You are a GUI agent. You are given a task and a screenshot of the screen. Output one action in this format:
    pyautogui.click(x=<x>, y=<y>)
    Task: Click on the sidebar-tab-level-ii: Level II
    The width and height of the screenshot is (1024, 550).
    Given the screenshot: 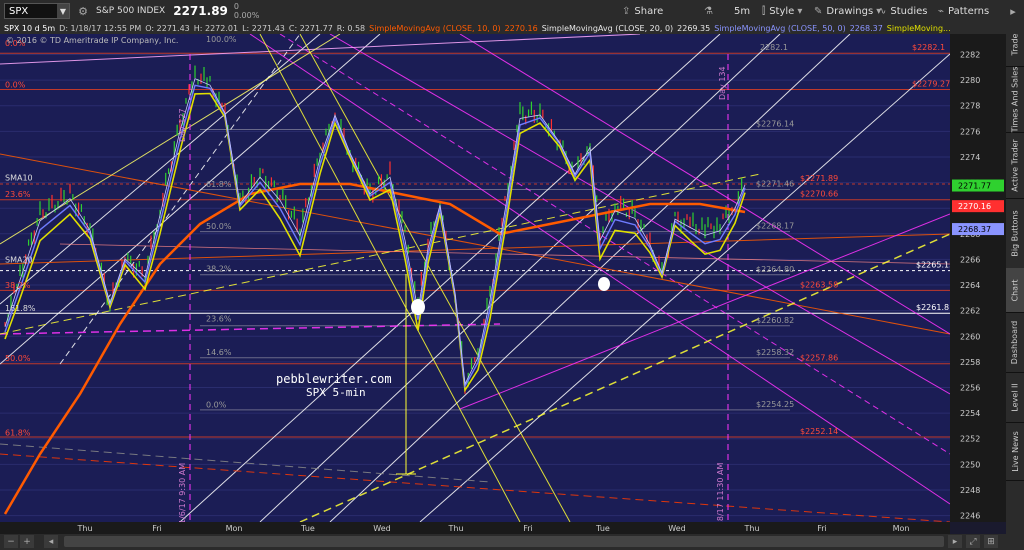 What is the action you would take?
    pyautogui.click(x=1015, y=397)
    